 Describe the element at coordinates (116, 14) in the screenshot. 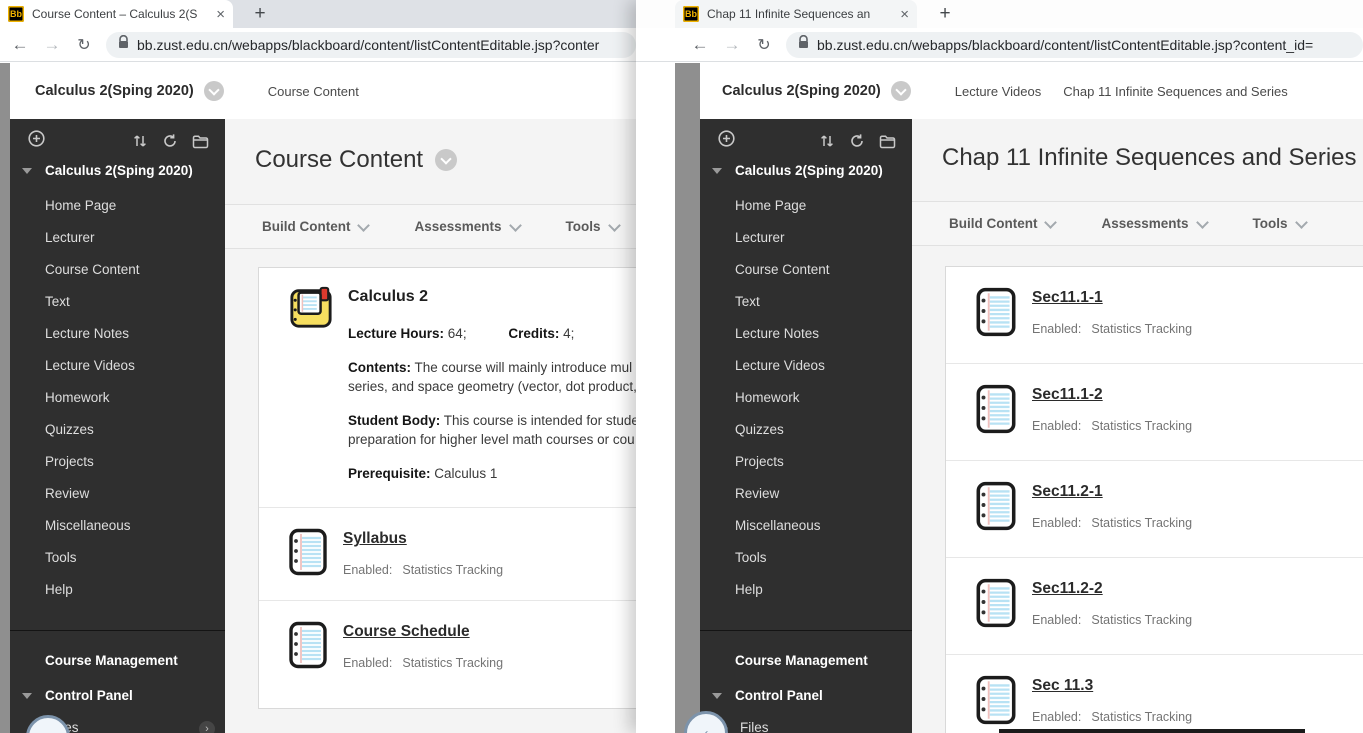

I see `browser-tab: Bb Course Content – Calculus 2(S ×` at that location.